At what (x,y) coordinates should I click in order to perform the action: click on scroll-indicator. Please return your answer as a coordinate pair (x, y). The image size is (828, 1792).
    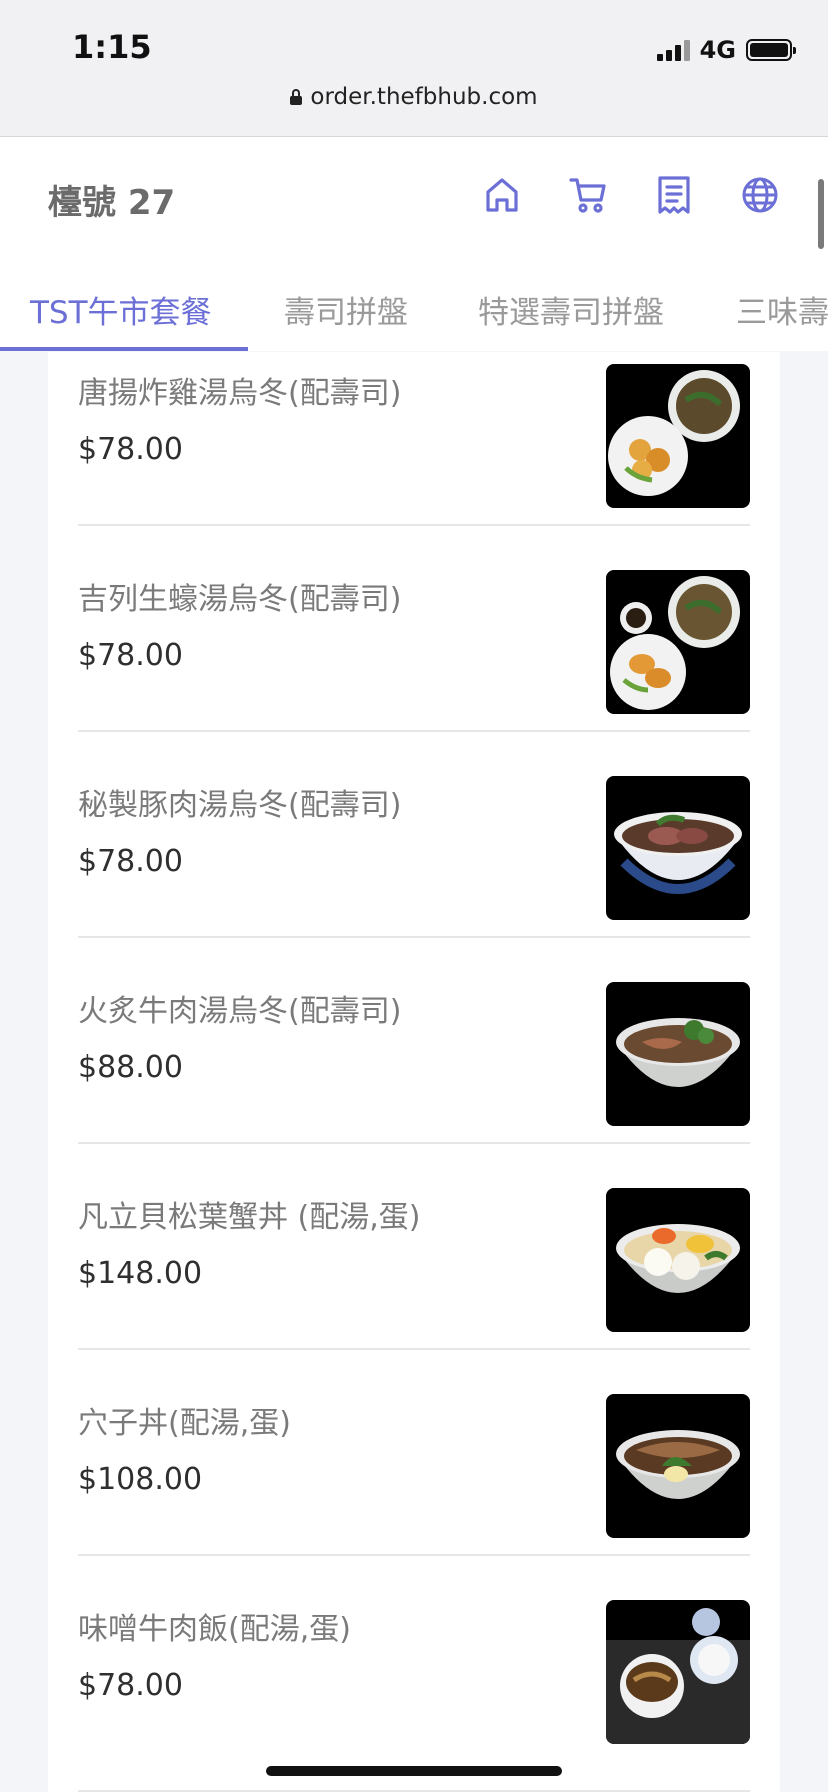
    Looking at the image, I should click on (821, 214).